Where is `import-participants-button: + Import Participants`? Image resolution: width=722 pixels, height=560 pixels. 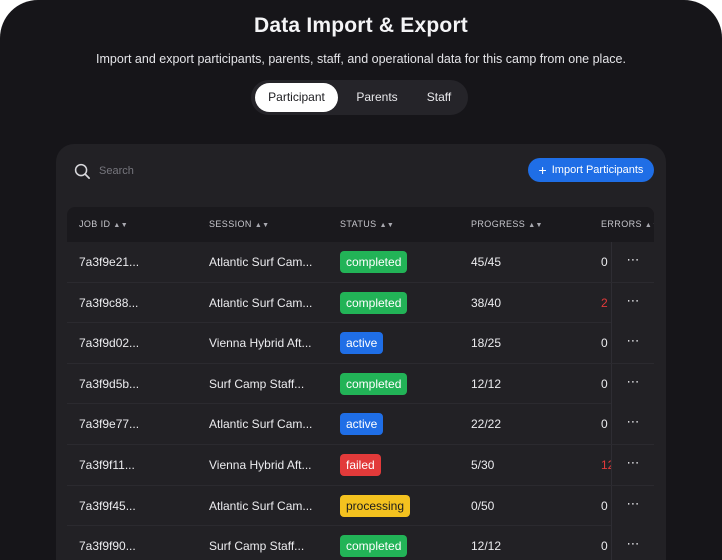
import-participants-button: + Import Participants is located at coordinates (591, 170).